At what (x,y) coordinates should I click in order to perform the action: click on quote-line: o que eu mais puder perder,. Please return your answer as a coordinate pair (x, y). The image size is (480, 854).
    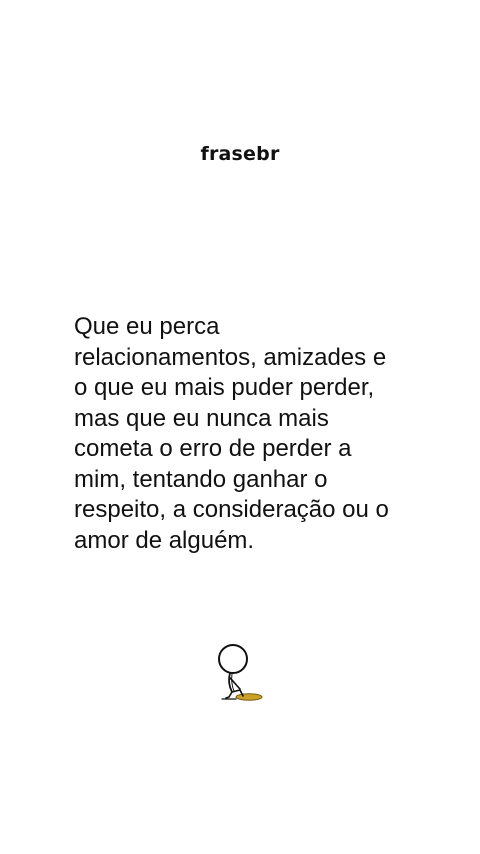
    Looking at the image, I should click on (224, 387).